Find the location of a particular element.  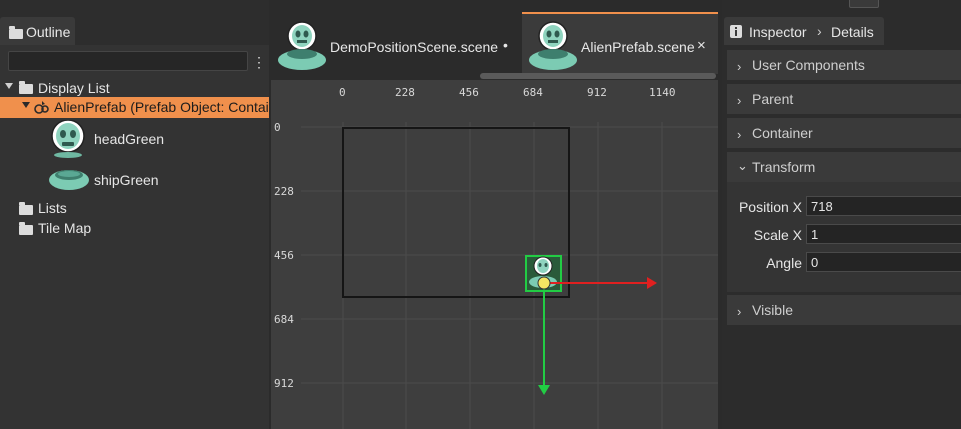

section-title: User Components is located at coordinates (808, 65).